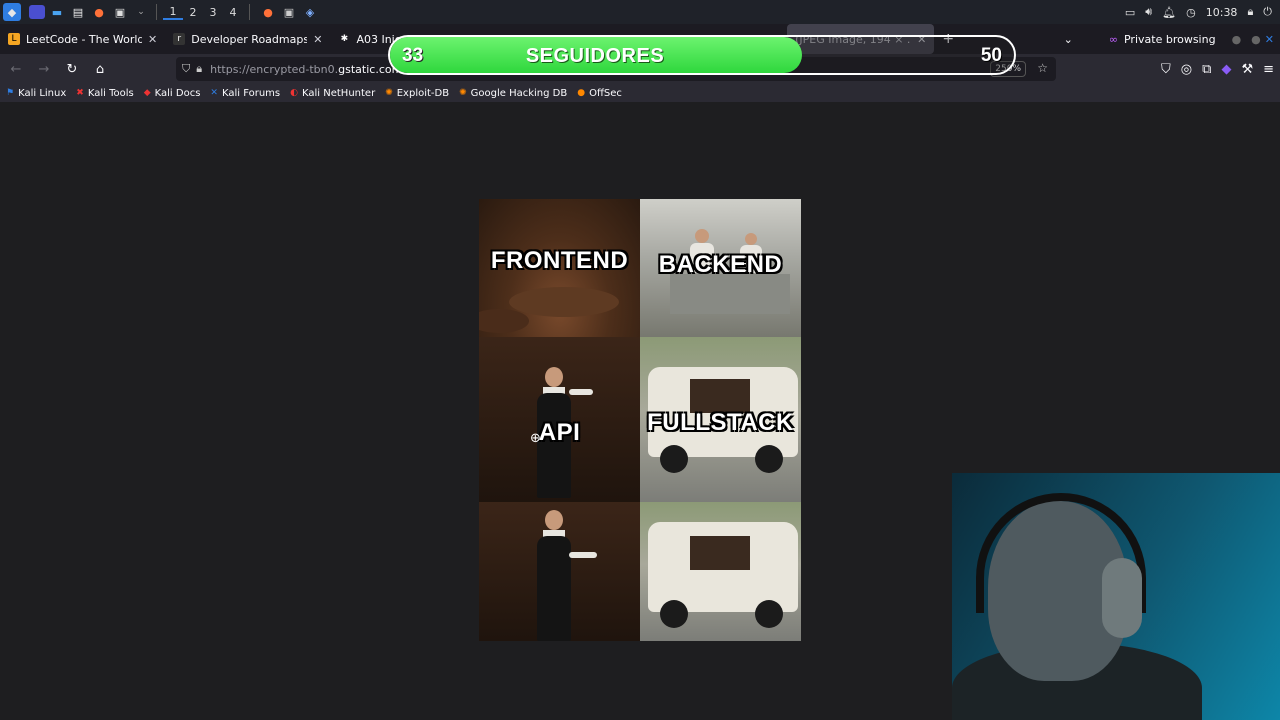 The width and height of the screenshot is (1280, 720). What do you see at coordinates (1068, 39) in the screenshot?
I see `list-all-tabs-icon: ⌄` at bounding box center [1068, 39].